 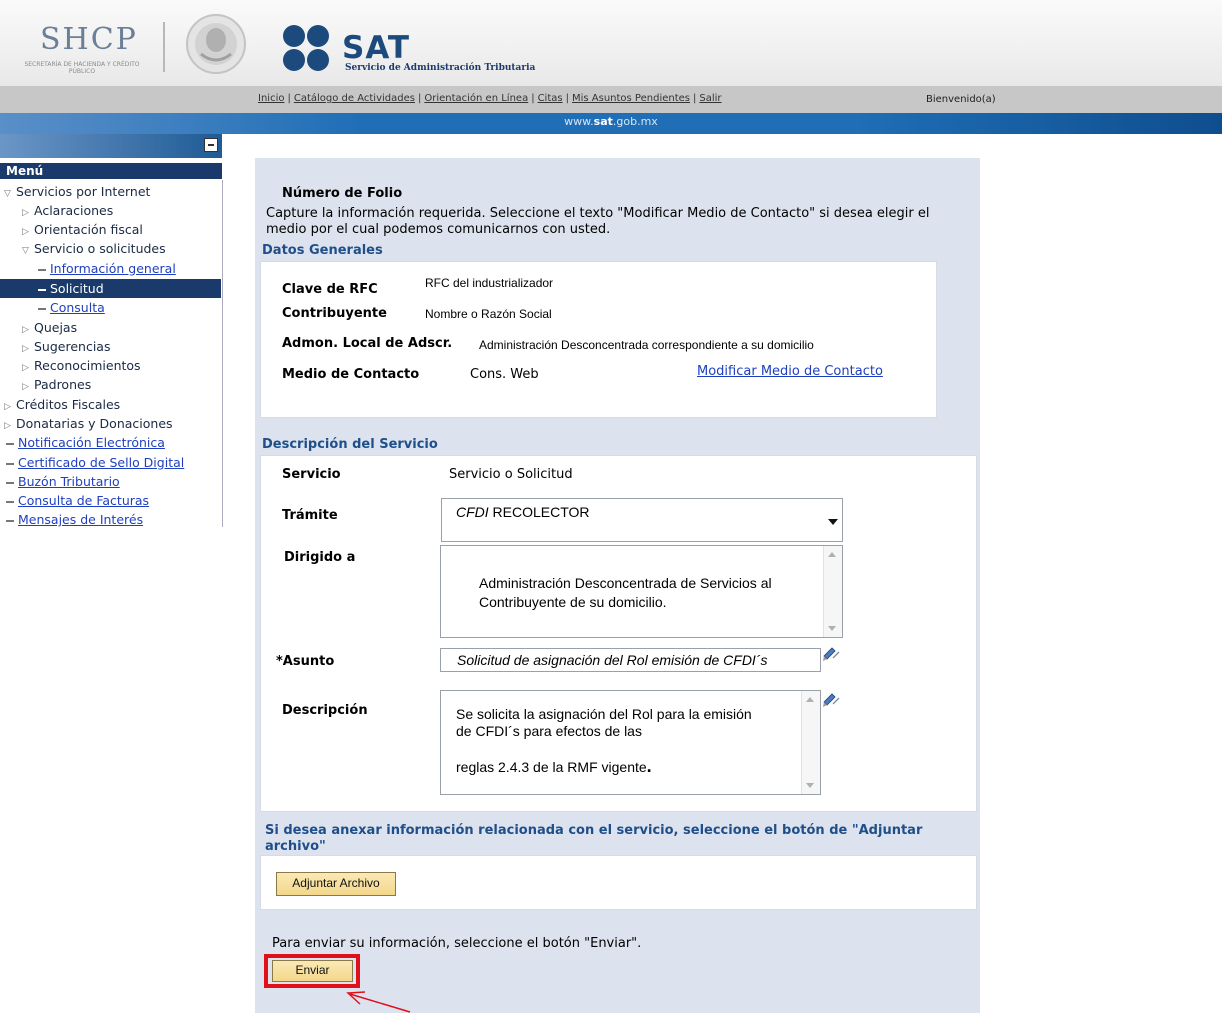 What do you see at coordinates (67, 210) in the screenshot?
I see `sidebar-item-aclaraciones: ▷ Aclaraciones` at bounding box center [67, 210].